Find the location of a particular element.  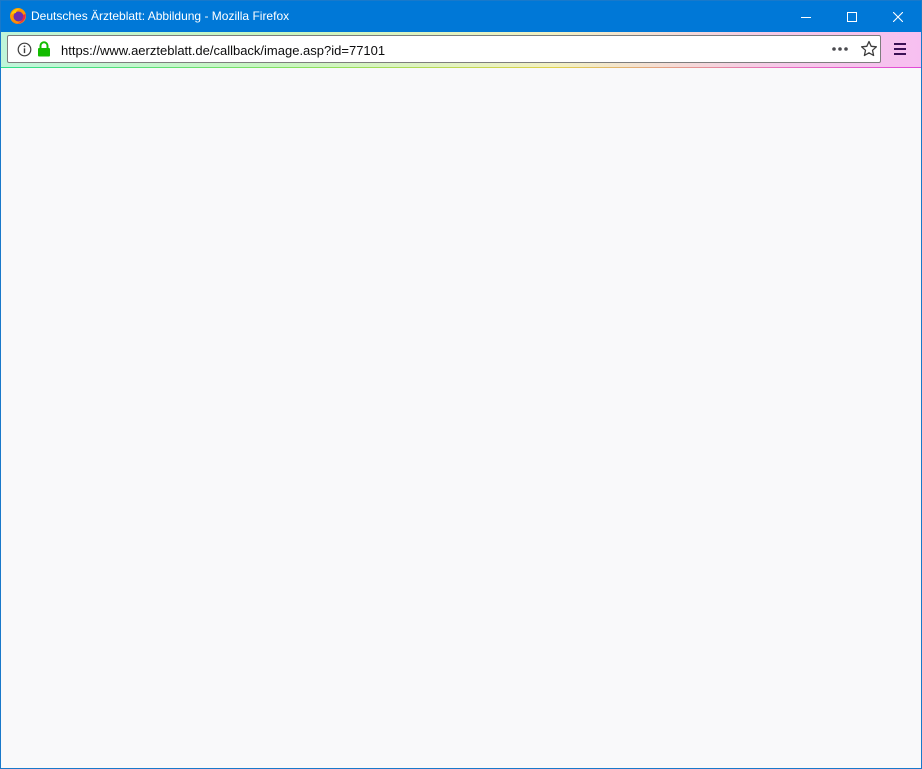

maximize-icon is located at coordinates (852, 16).